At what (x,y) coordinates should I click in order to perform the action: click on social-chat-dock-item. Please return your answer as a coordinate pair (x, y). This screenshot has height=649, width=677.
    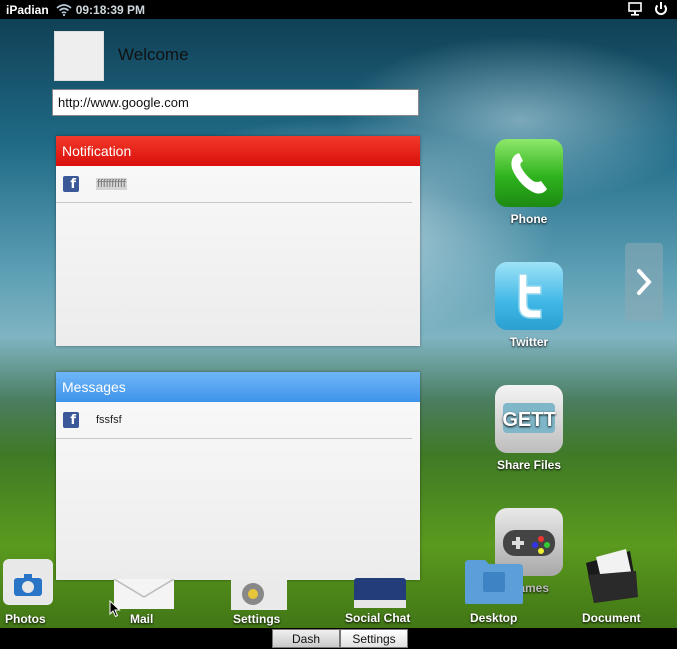
    Looking at the image, I should click on (380, 596).